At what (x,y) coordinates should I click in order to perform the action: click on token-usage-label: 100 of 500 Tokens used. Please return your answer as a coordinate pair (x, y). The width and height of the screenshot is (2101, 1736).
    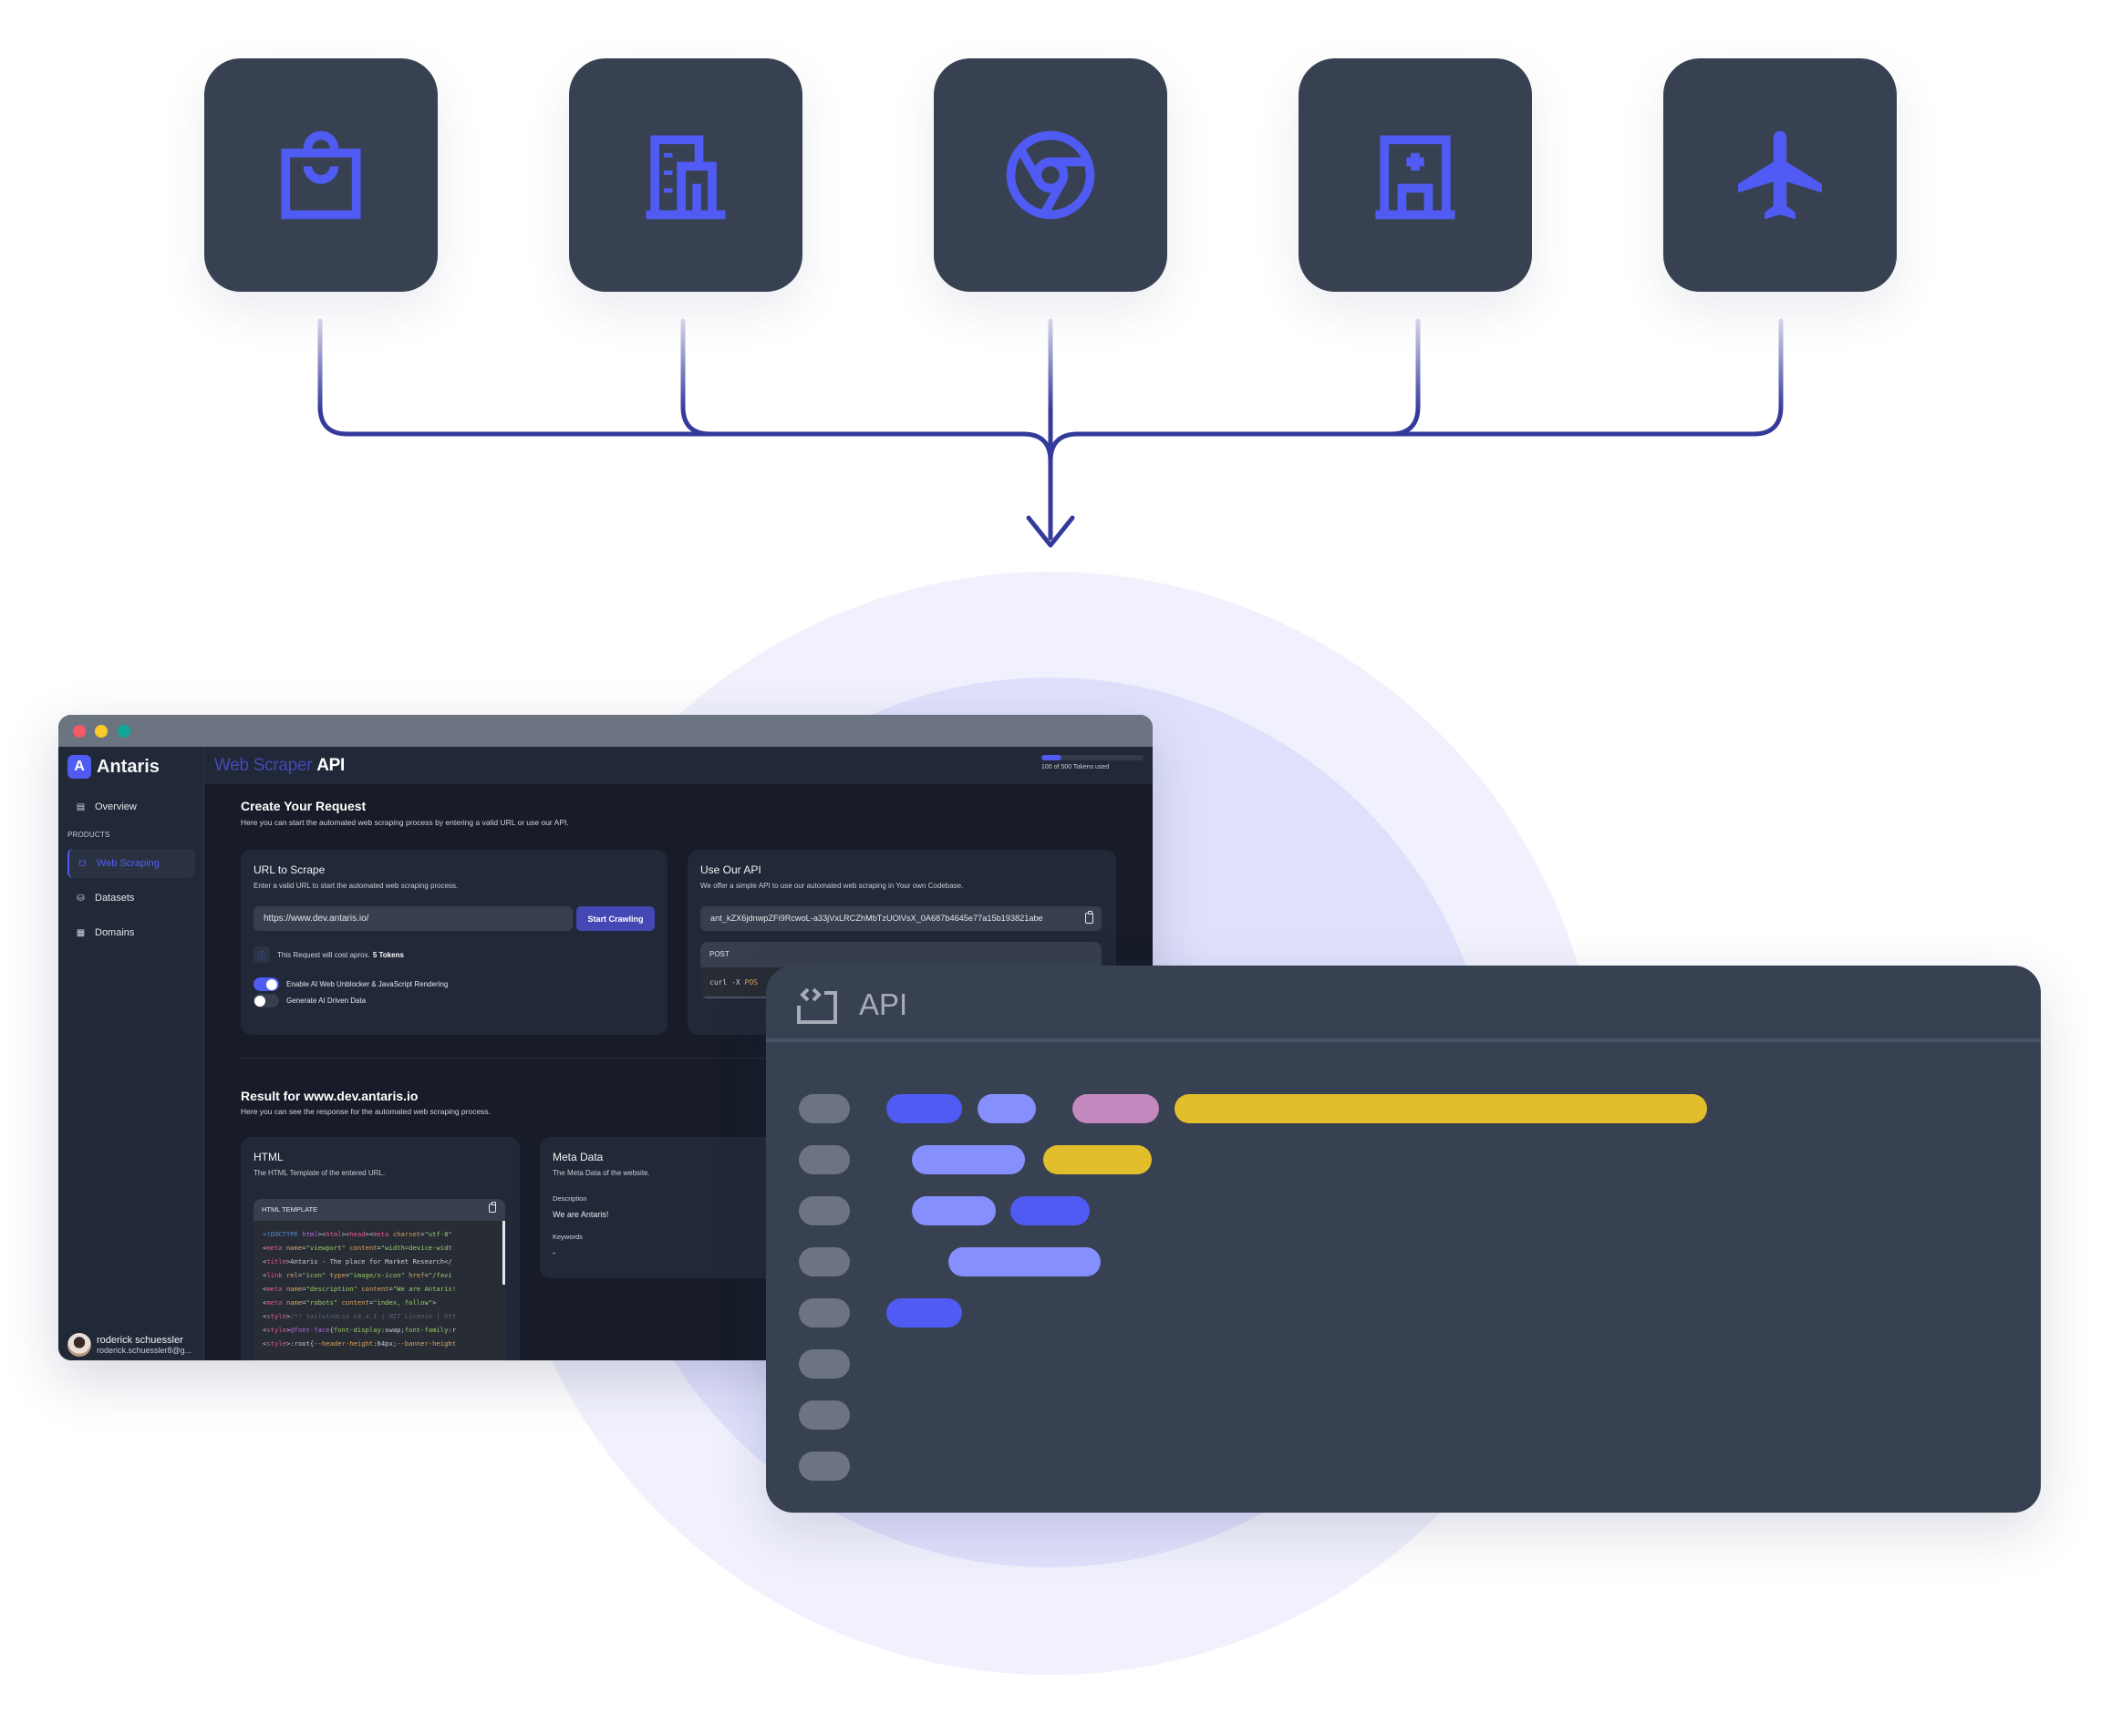
    Looking at the image, I should click on (1075, 767).